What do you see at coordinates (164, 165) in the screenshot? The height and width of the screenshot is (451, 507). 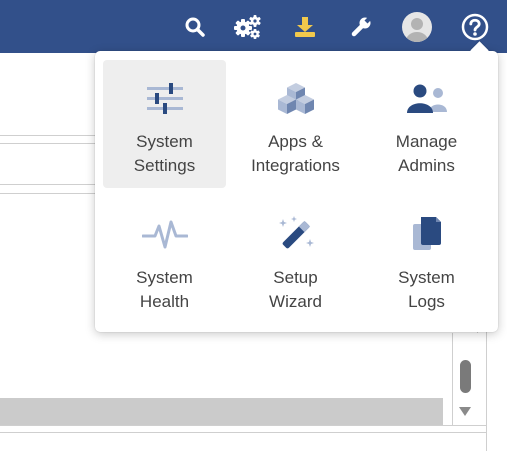 I see `label-line: Settings` at bounding box center [164, 165].